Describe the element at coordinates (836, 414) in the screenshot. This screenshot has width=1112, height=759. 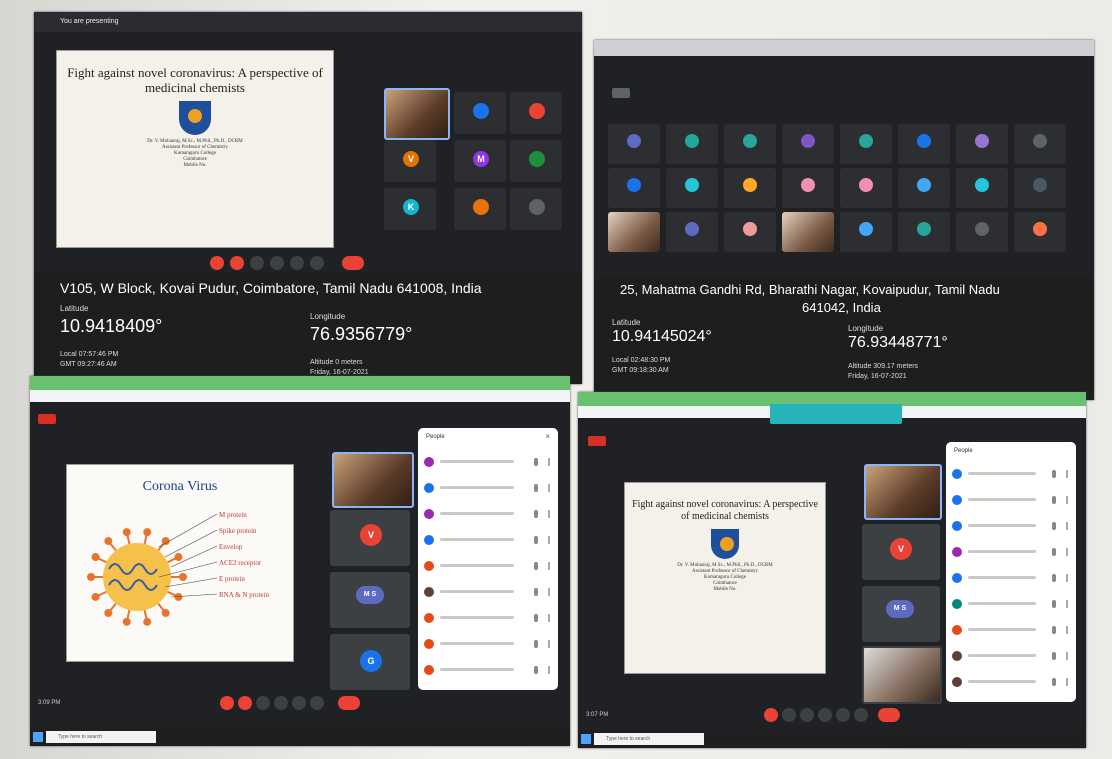
I see `notification-banner` at that location.